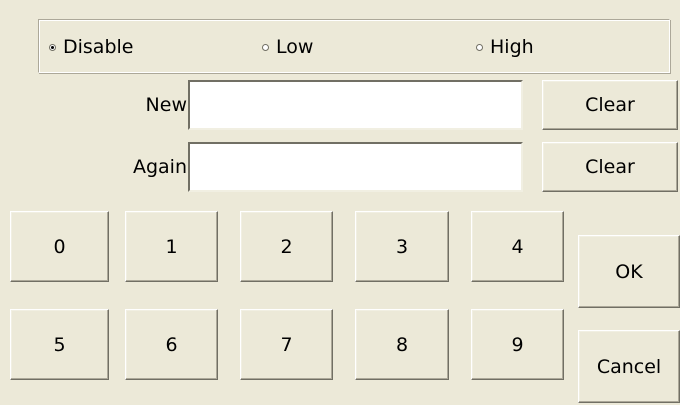 This screenshot has width=680, height=405. Describe the element at coordinates (610, 167) in the screenshot. I see `clear-again-button: Clear` at that location.